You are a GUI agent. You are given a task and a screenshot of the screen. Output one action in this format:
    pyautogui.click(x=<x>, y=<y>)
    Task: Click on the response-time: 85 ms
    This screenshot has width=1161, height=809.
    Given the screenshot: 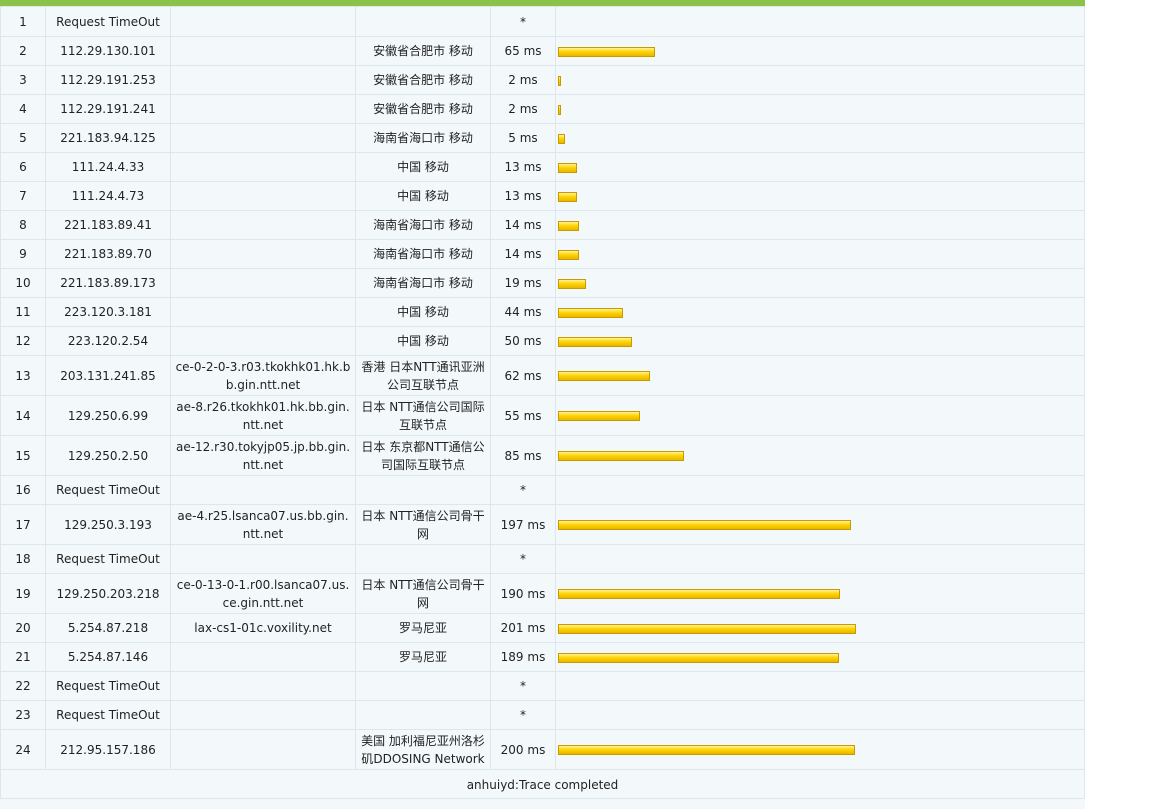 What is the action you would take?
    pyautogui.click(x=523, y=455)
    